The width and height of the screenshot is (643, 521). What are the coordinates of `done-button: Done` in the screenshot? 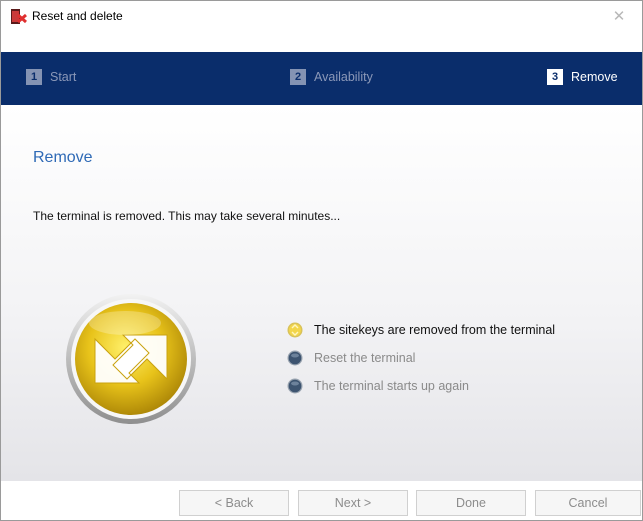 It's located at (471, 503).